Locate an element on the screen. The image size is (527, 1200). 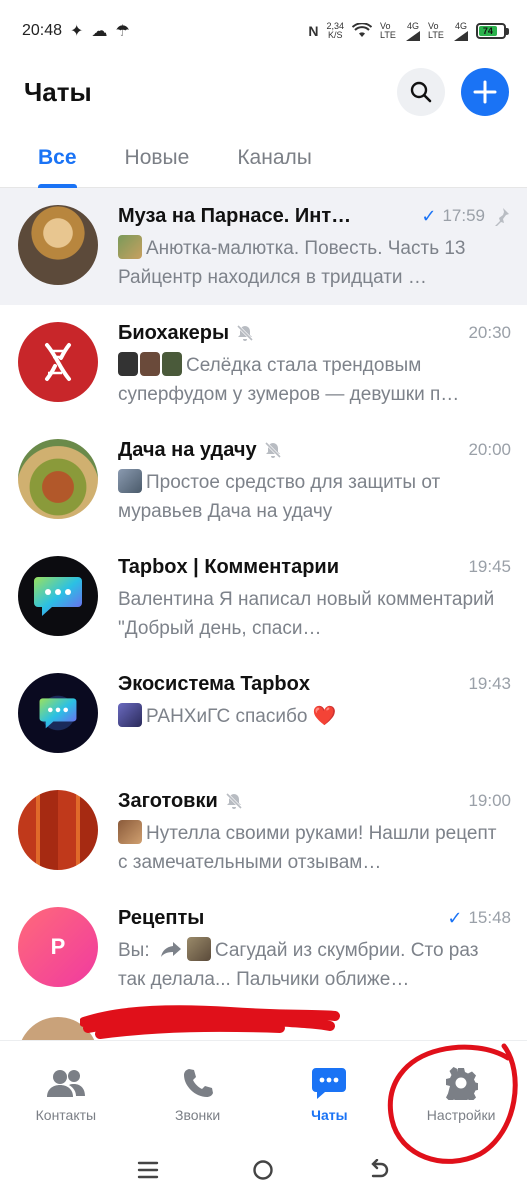
phone-icon is located at coordinates (198, 1083).